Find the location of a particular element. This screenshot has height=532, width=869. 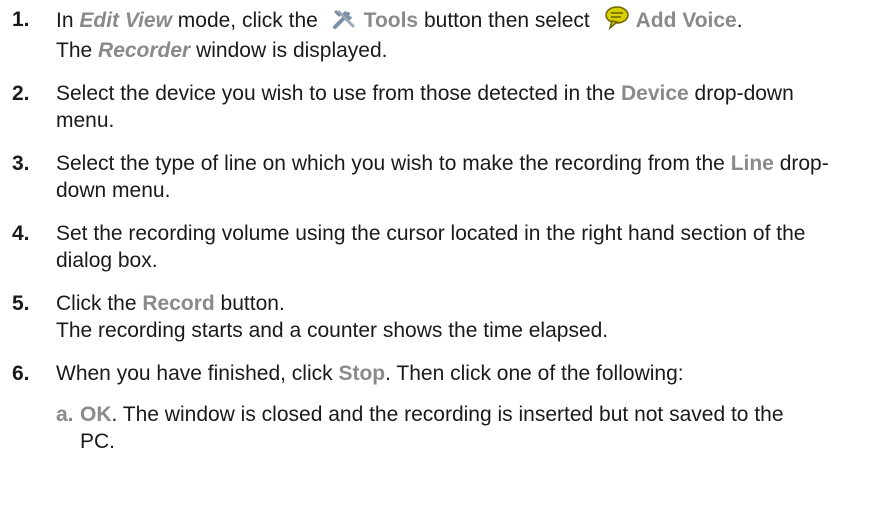

step-number: 3. is located at coordinates (21, 163).